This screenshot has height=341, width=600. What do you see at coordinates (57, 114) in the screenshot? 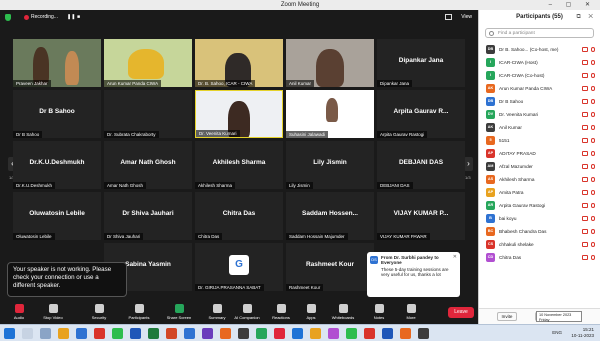
I see `video-tile: Dr B Sahoo Dr B Sahoo` at bounding box center [57, 114].